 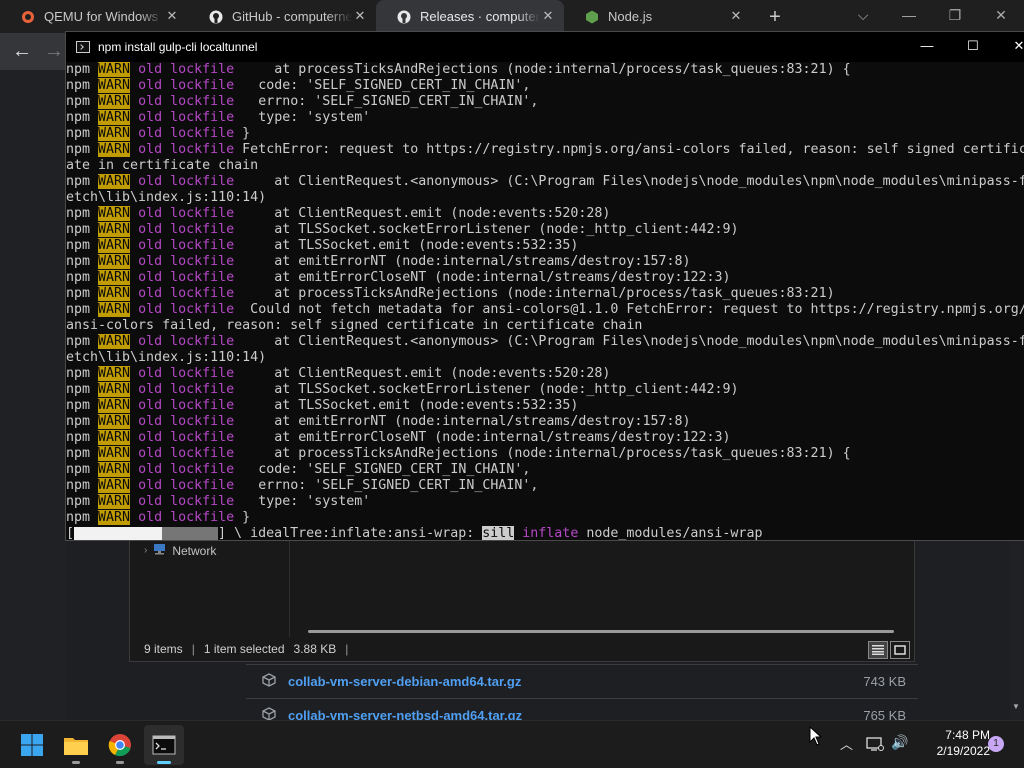 I want to click on console-line-text: }, so click(x=242, y=517).